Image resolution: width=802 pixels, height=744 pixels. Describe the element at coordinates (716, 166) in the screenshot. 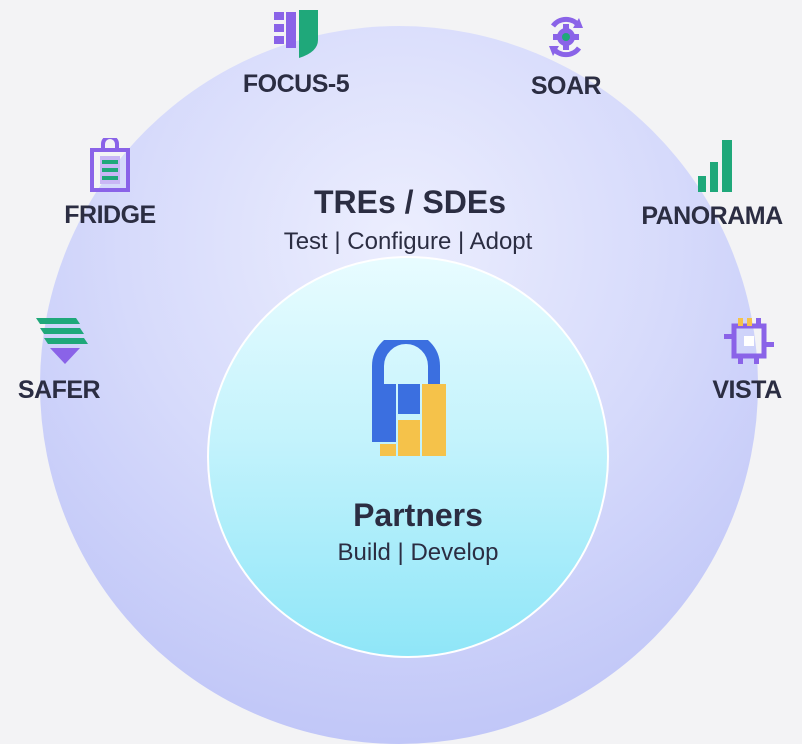

I see `bar-chart-icon` at that location.